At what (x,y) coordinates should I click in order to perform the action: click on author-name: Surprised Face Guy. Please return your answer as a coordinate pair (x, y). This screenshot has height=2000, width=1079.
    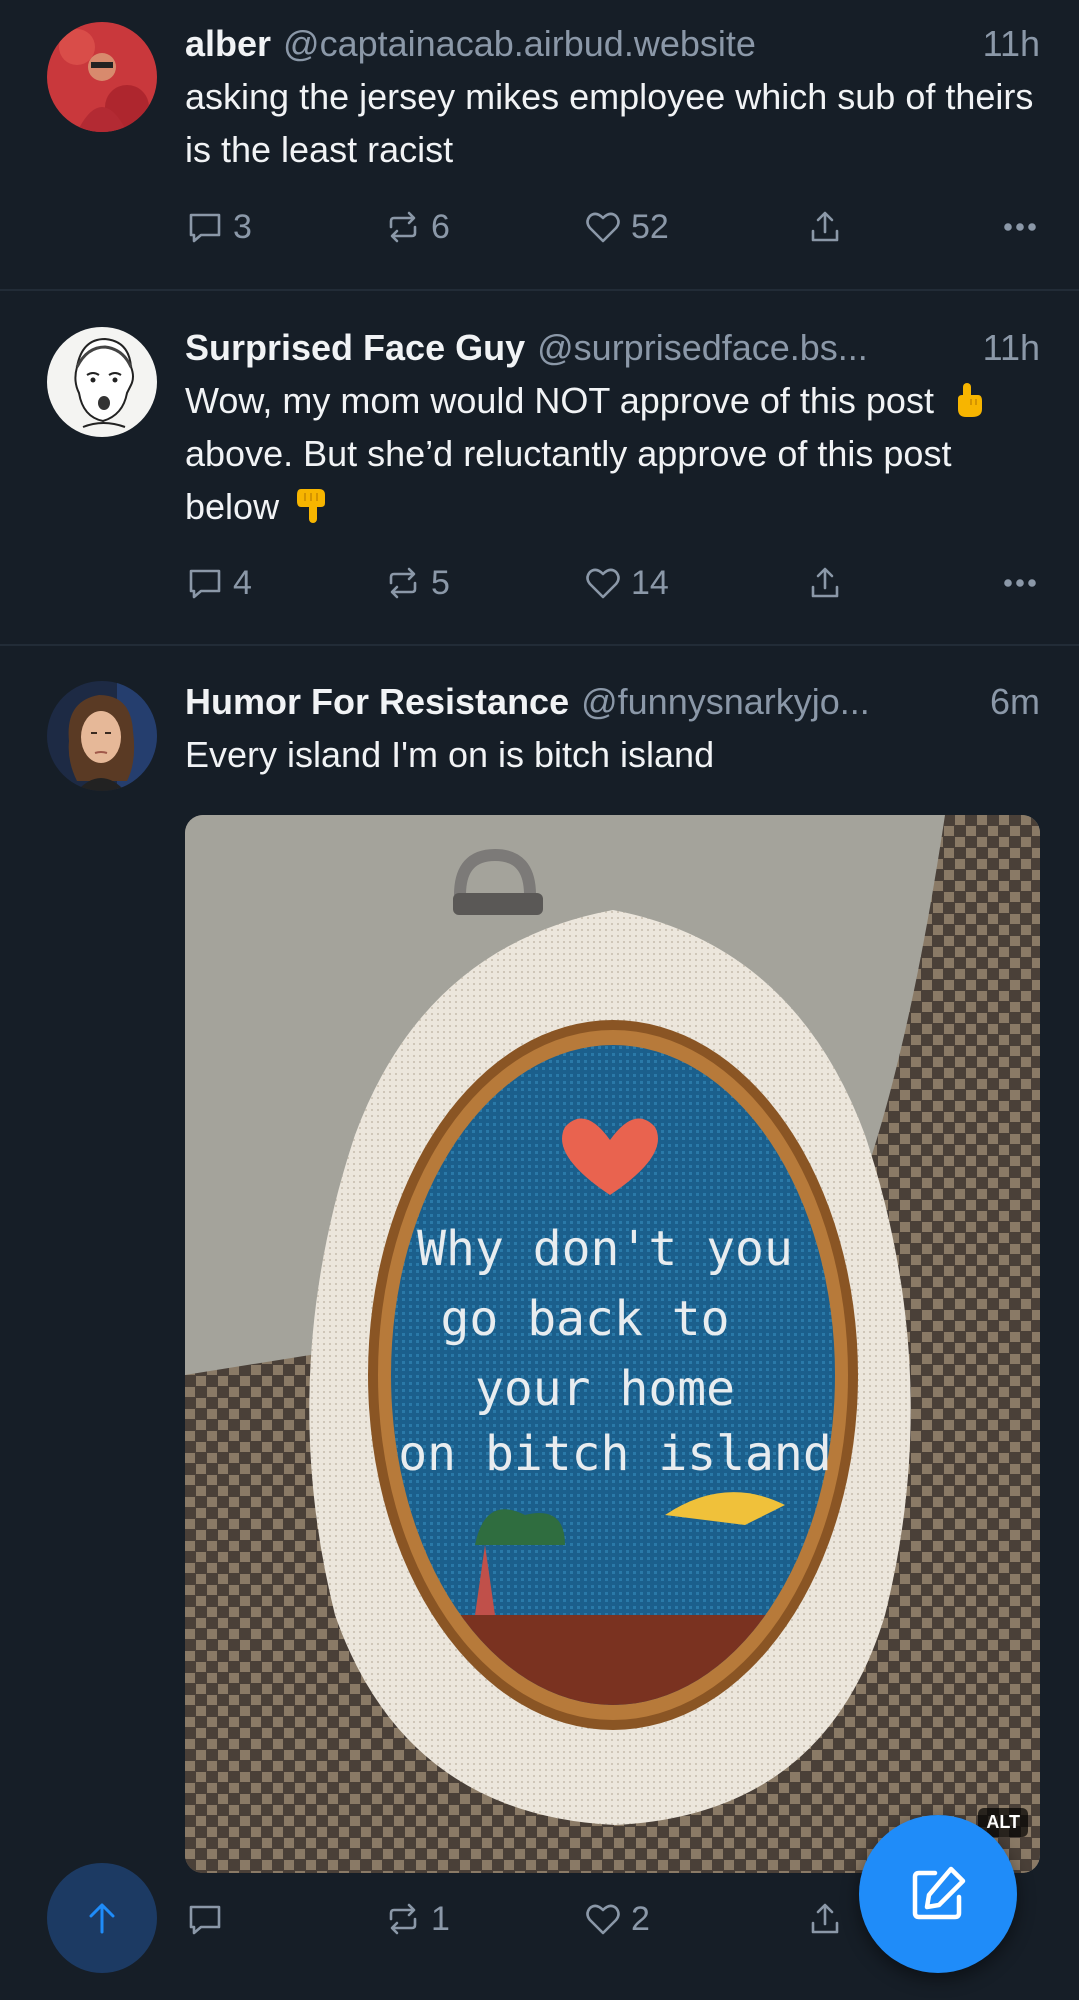
    Looking at the image, I should click on (355, 348).